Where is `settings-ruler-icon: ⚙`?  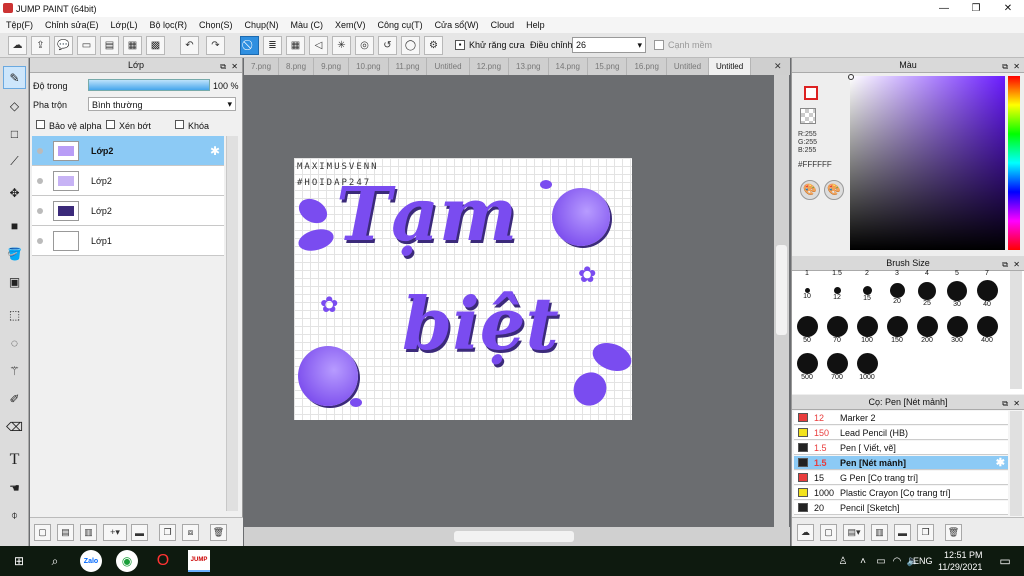
settings-ruler-icon: ⚙ is located at coordinates (433, 45).